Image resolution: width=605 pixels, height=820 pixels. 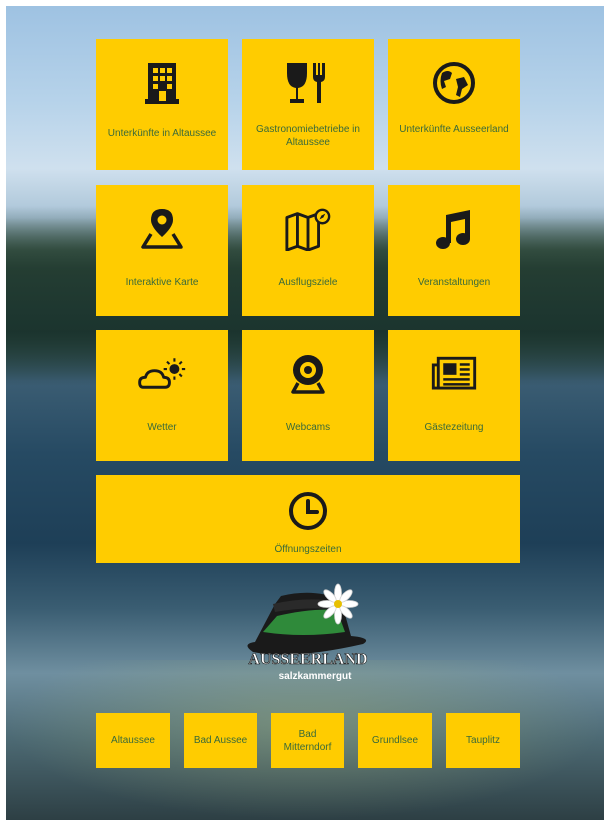 What do you see at coordinates (308, 427) in the screenshot?
I see `tile-label: Webcams` at bounding box center [308, 427].